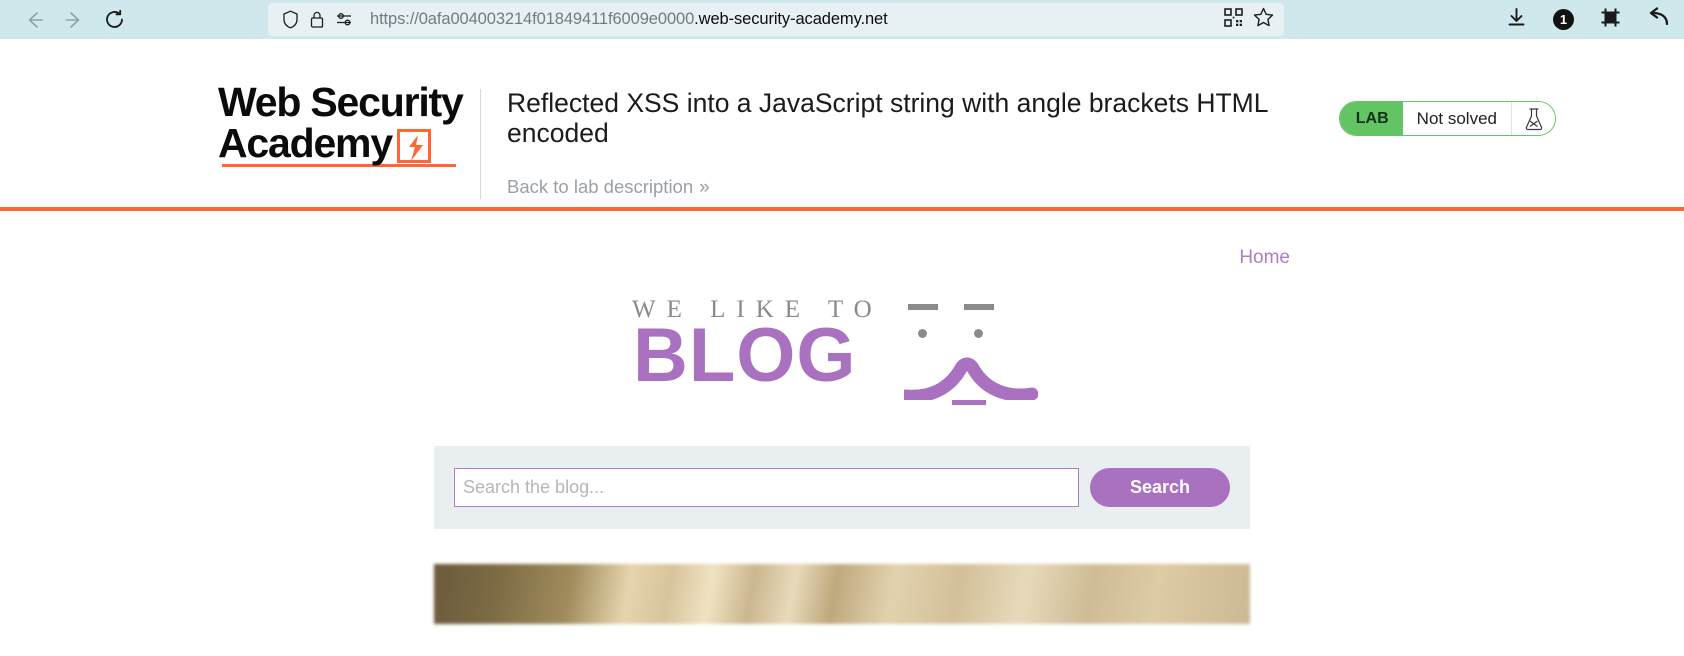 Image resolution: width=1684 pixels, height=656 pixels. What do you see at coordinates (413, 145) in the screenshot?
I see `lightning-bolt-icon` at bounding box center [413, 145].